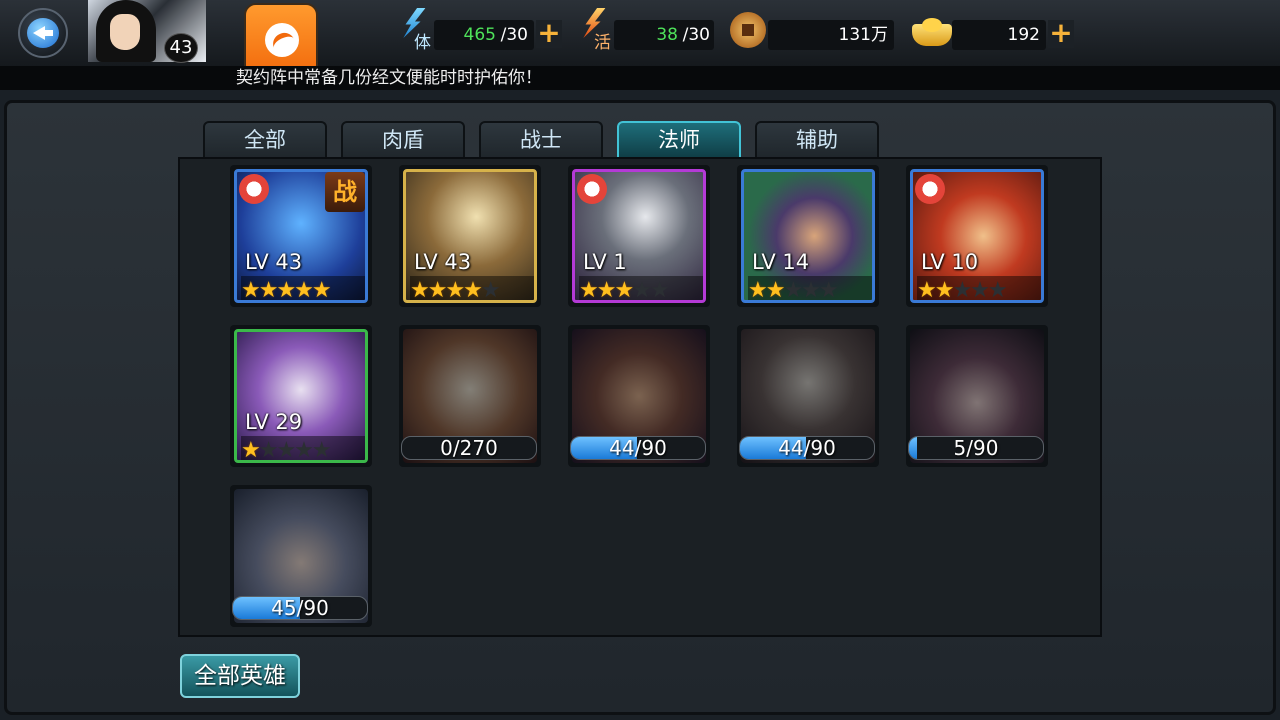  I want to click on fragment-count: 0/270, so click(469, 448).